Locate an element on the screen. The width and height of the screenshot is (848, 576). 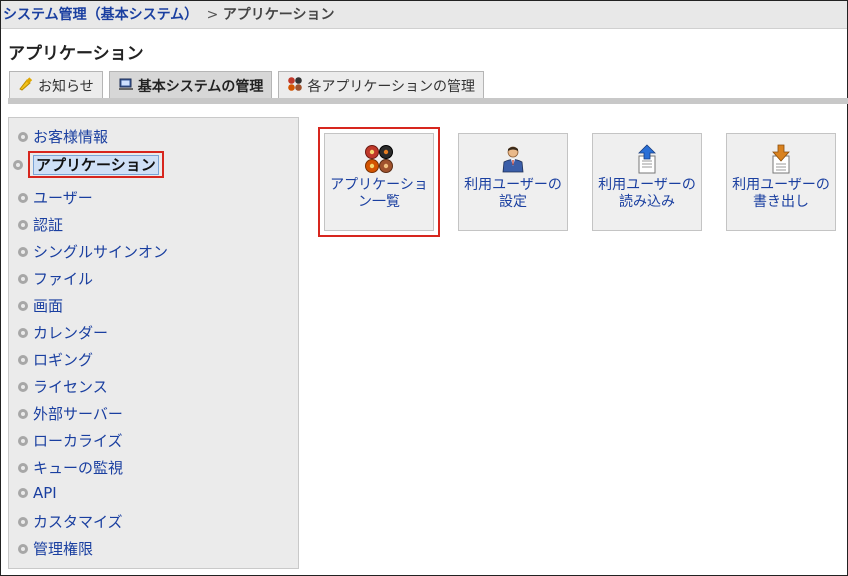
selection-highlight: アプリケーション is located at coordinates (96, 164).